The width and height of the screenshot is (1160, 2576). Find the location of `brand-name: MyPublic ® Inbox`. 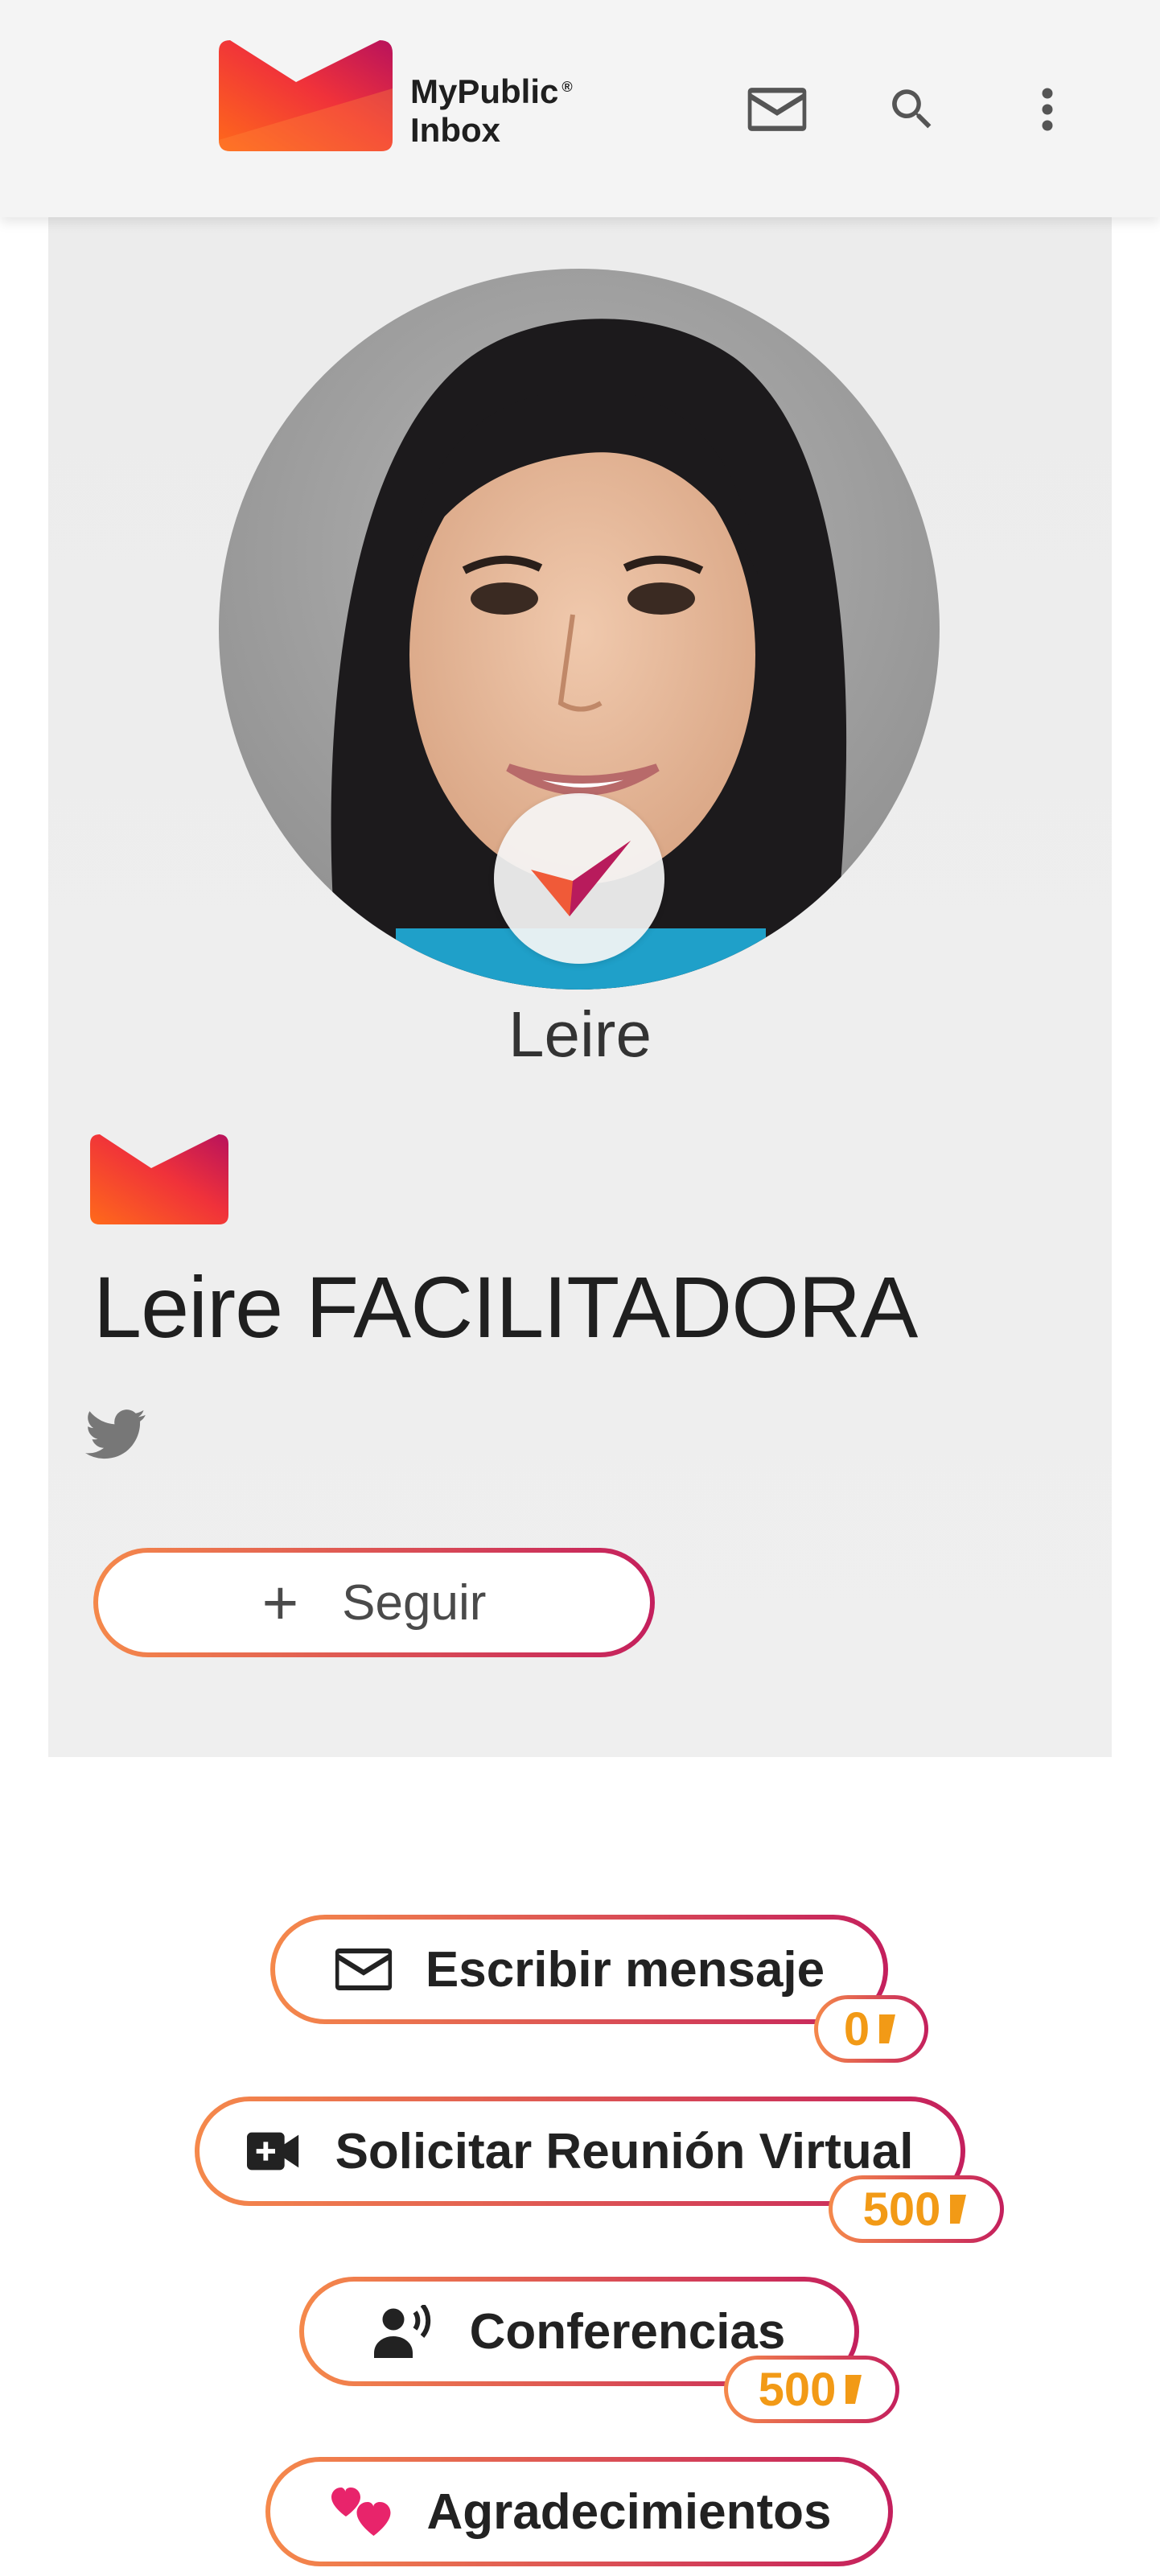

brand-name: MyPublic ® Inbox is located at coordinates (491, 110).